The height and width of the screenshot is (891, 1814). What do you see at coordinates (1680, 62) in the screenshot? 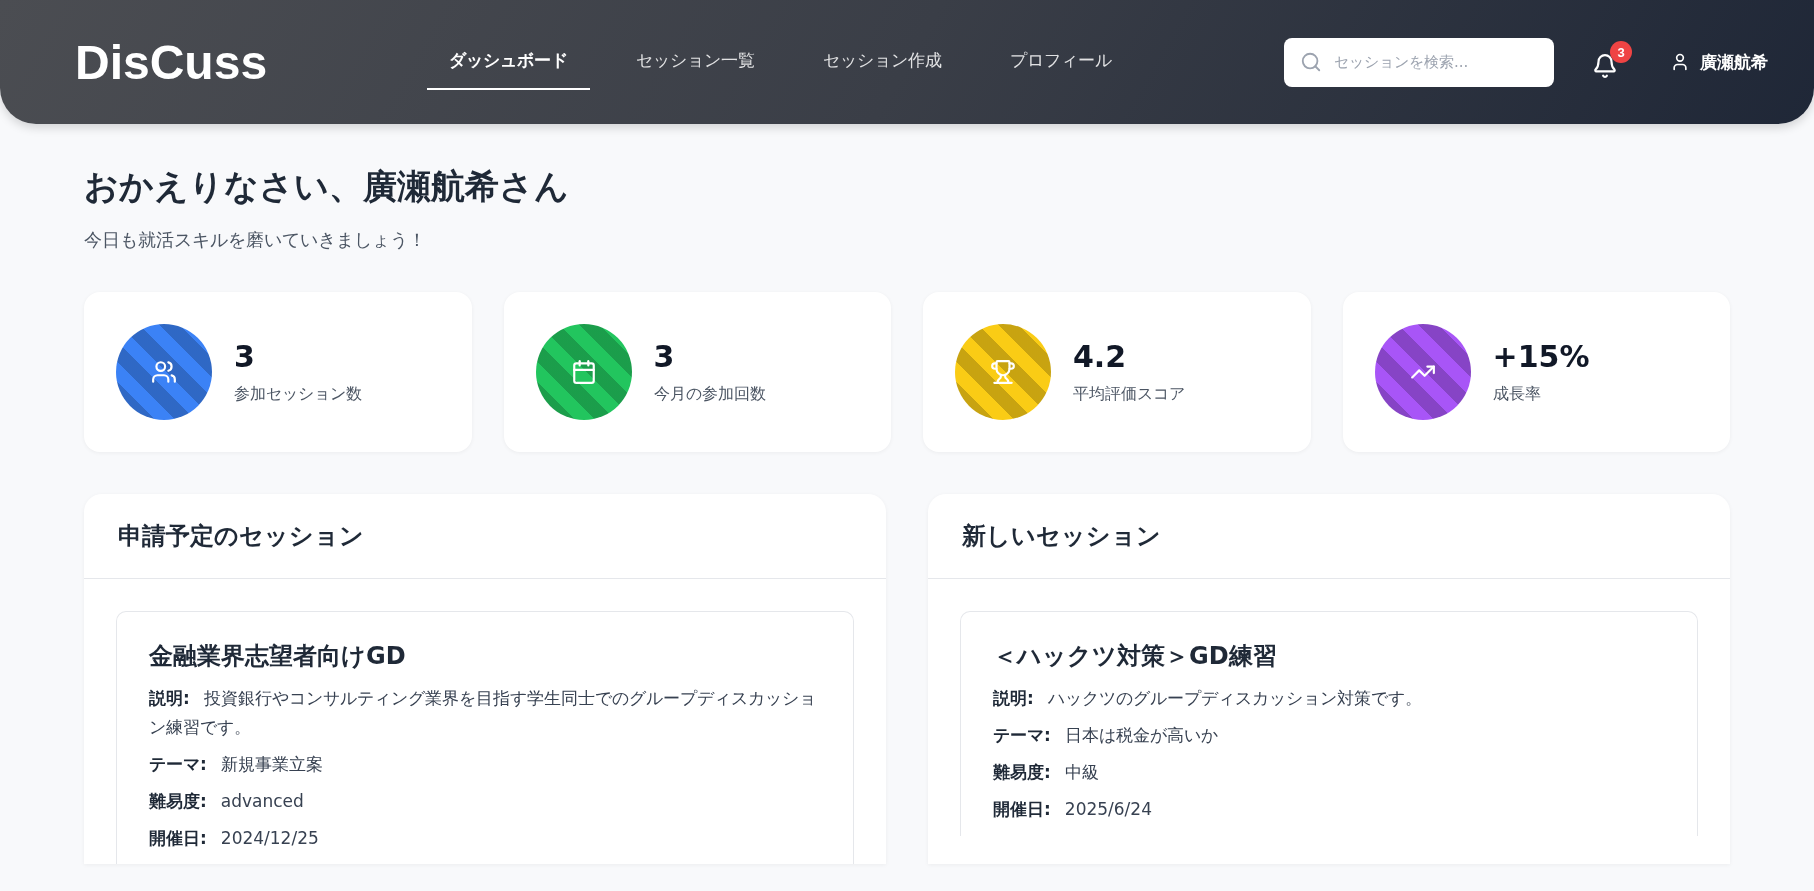
I see `user-icon` at bounding box center [1680, 62].